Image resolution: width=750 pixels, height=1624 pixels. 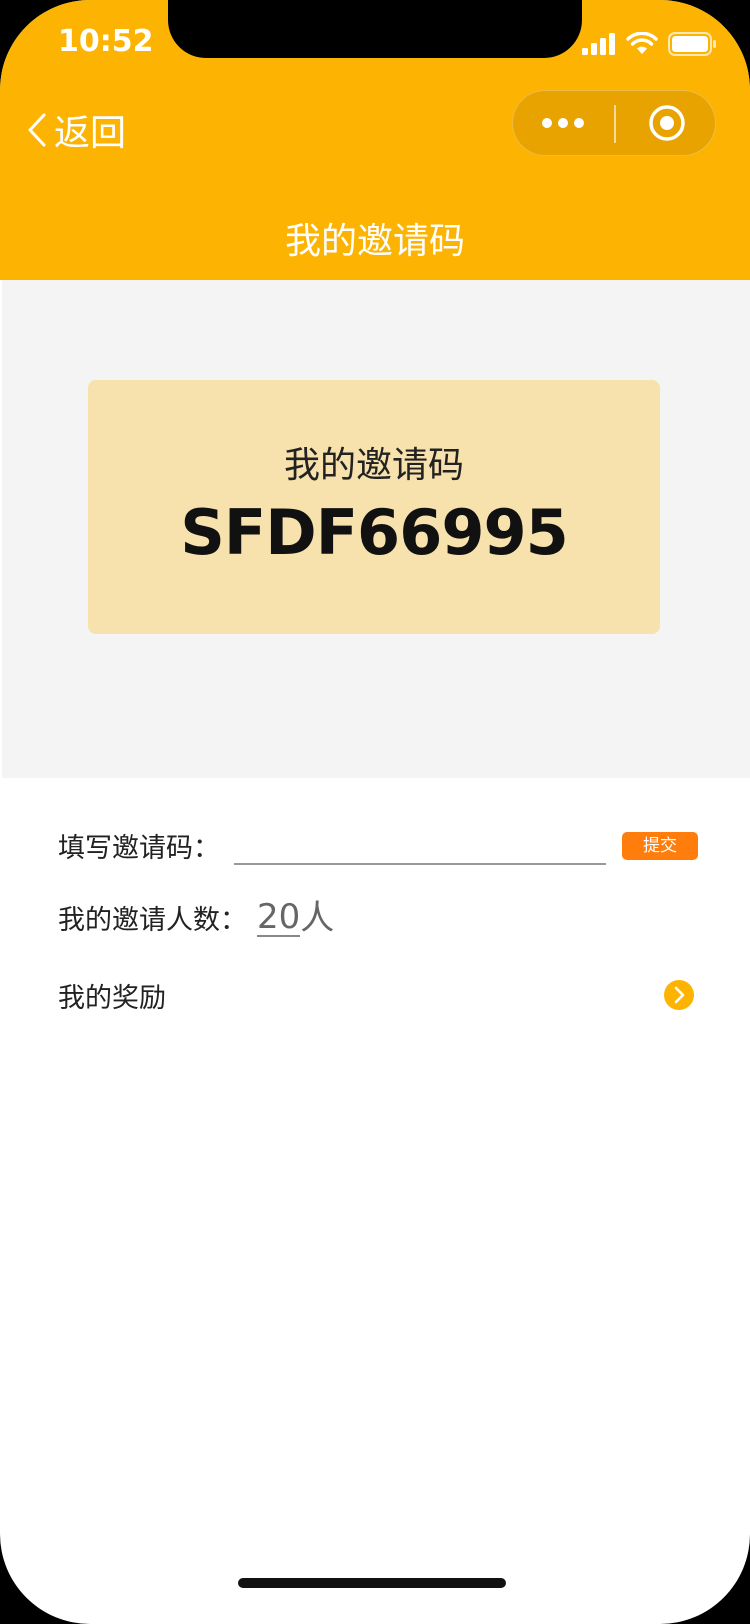 I want to click on invite-count-label: 我的邀请人数：, so click(x=152, y=920).